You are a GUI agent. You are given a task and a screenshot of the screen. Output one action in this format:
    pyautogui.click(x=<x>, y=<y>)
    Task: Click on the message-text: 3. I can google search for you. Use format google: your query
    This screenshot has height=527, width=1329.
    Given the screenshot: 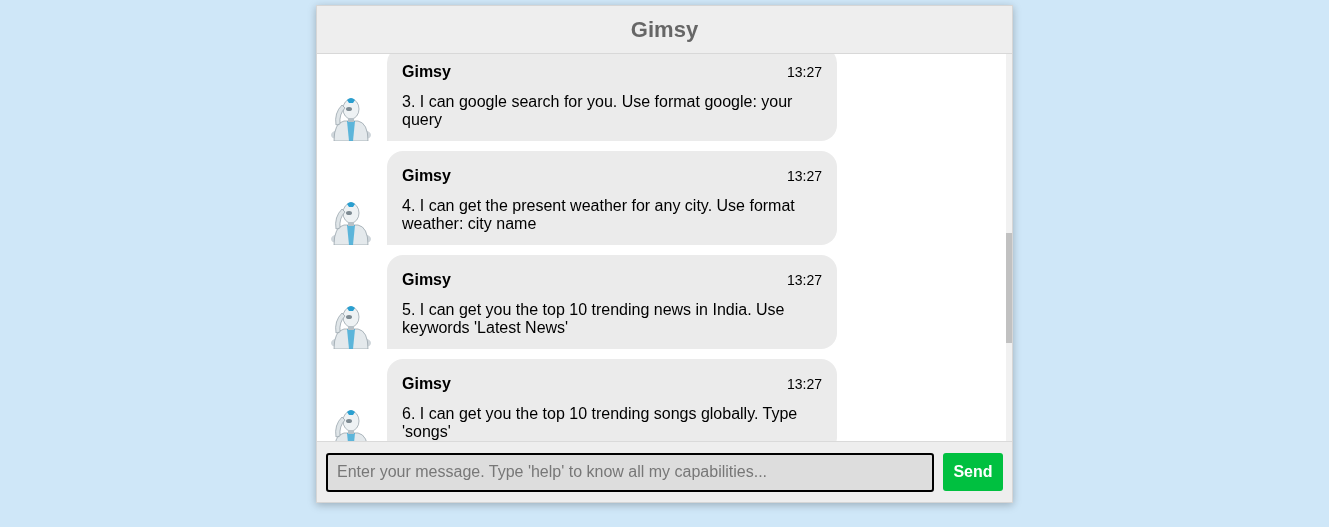 What is the action you would take?
    pyautogui.click(x=598, y=111)
    